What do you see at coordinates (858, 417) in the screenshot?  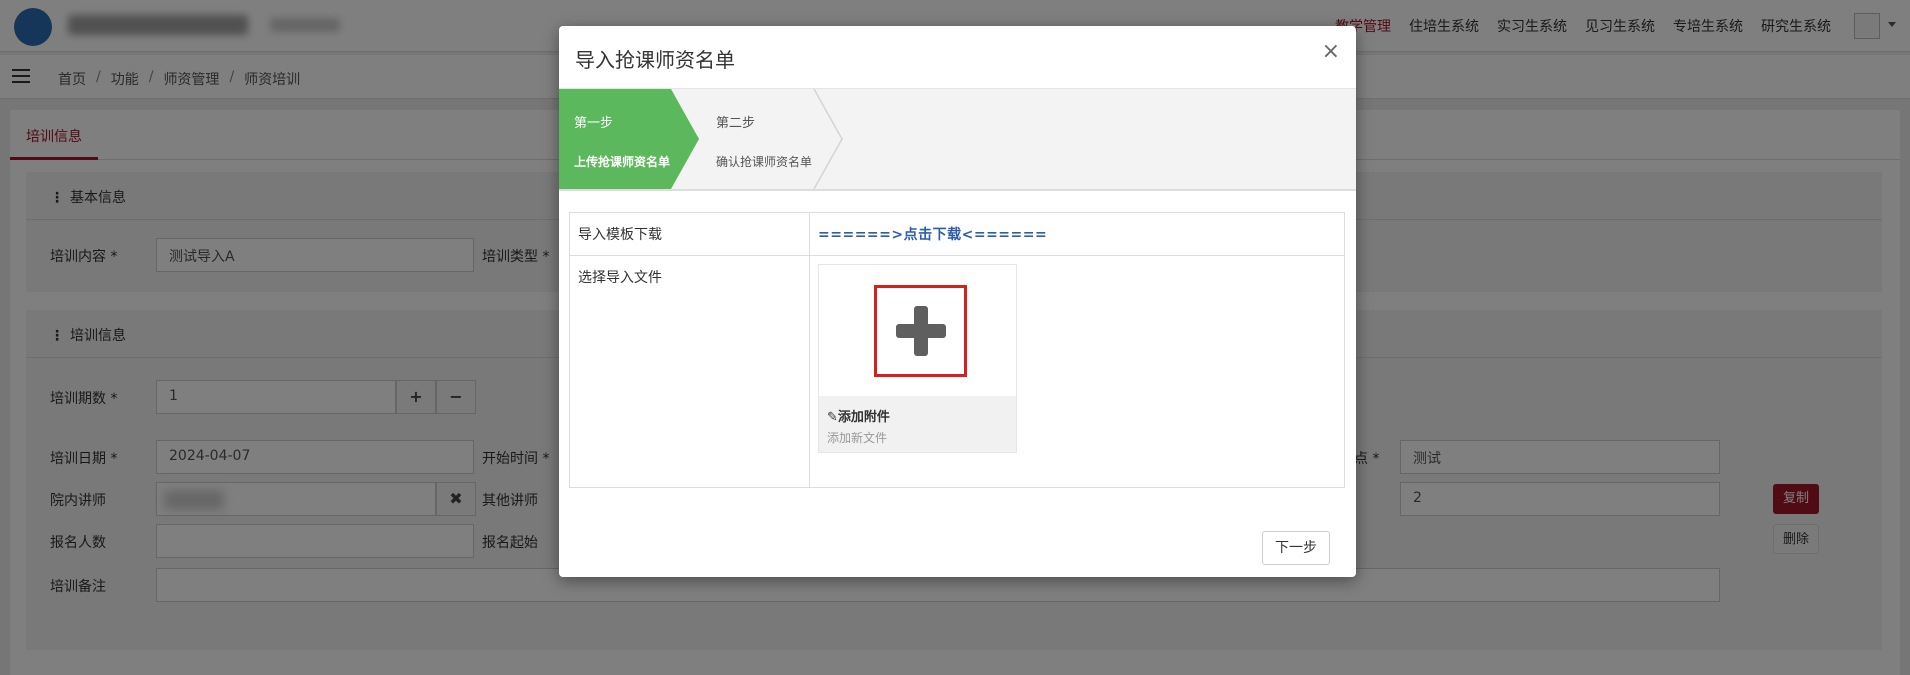 I see `add-attachment-label: ✎添加附件` at bounding box center [858, 417].